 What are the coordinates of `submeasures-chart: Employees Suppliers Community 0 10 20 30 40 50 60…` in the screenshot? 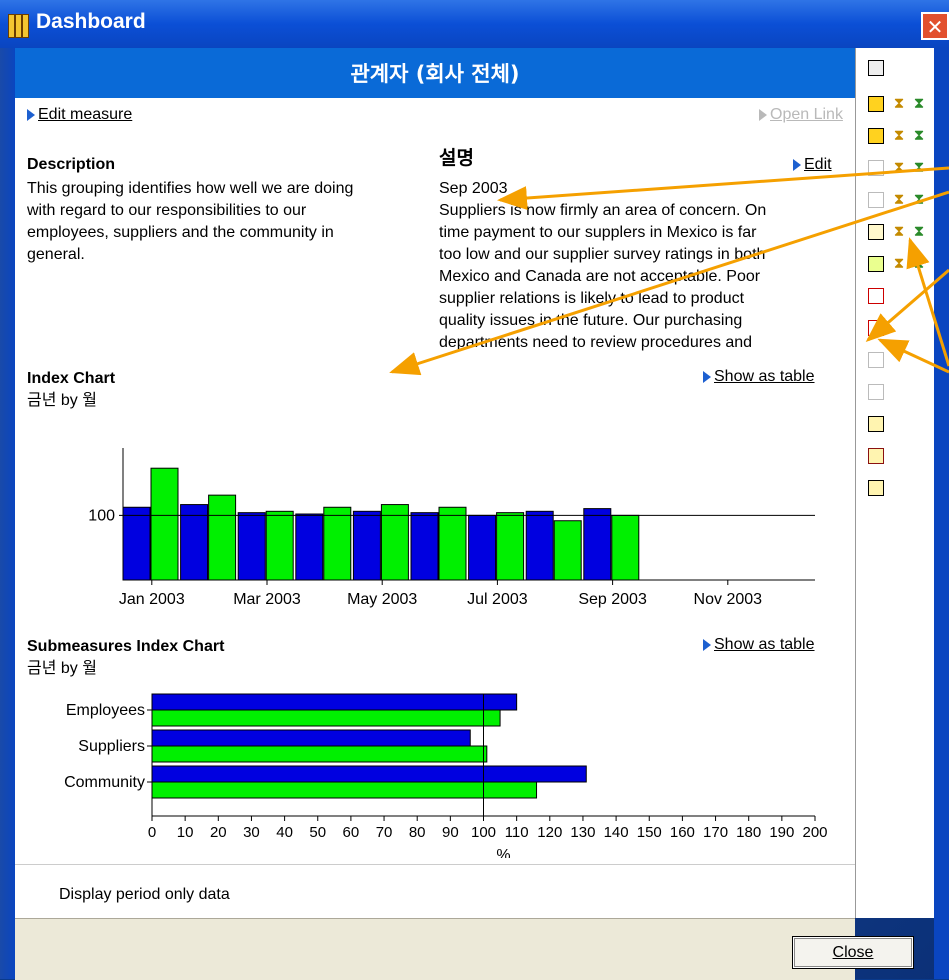 It's located at (446, 775).